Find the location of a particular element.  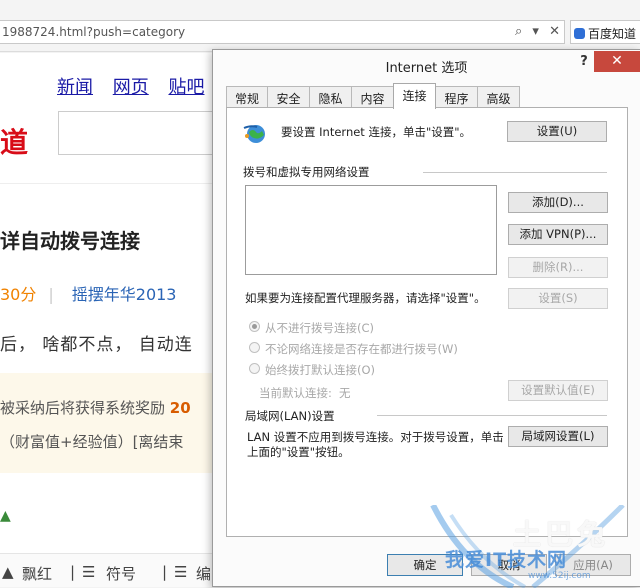

toolbar-symbol: 符号 is located at coordinates (121, 573).